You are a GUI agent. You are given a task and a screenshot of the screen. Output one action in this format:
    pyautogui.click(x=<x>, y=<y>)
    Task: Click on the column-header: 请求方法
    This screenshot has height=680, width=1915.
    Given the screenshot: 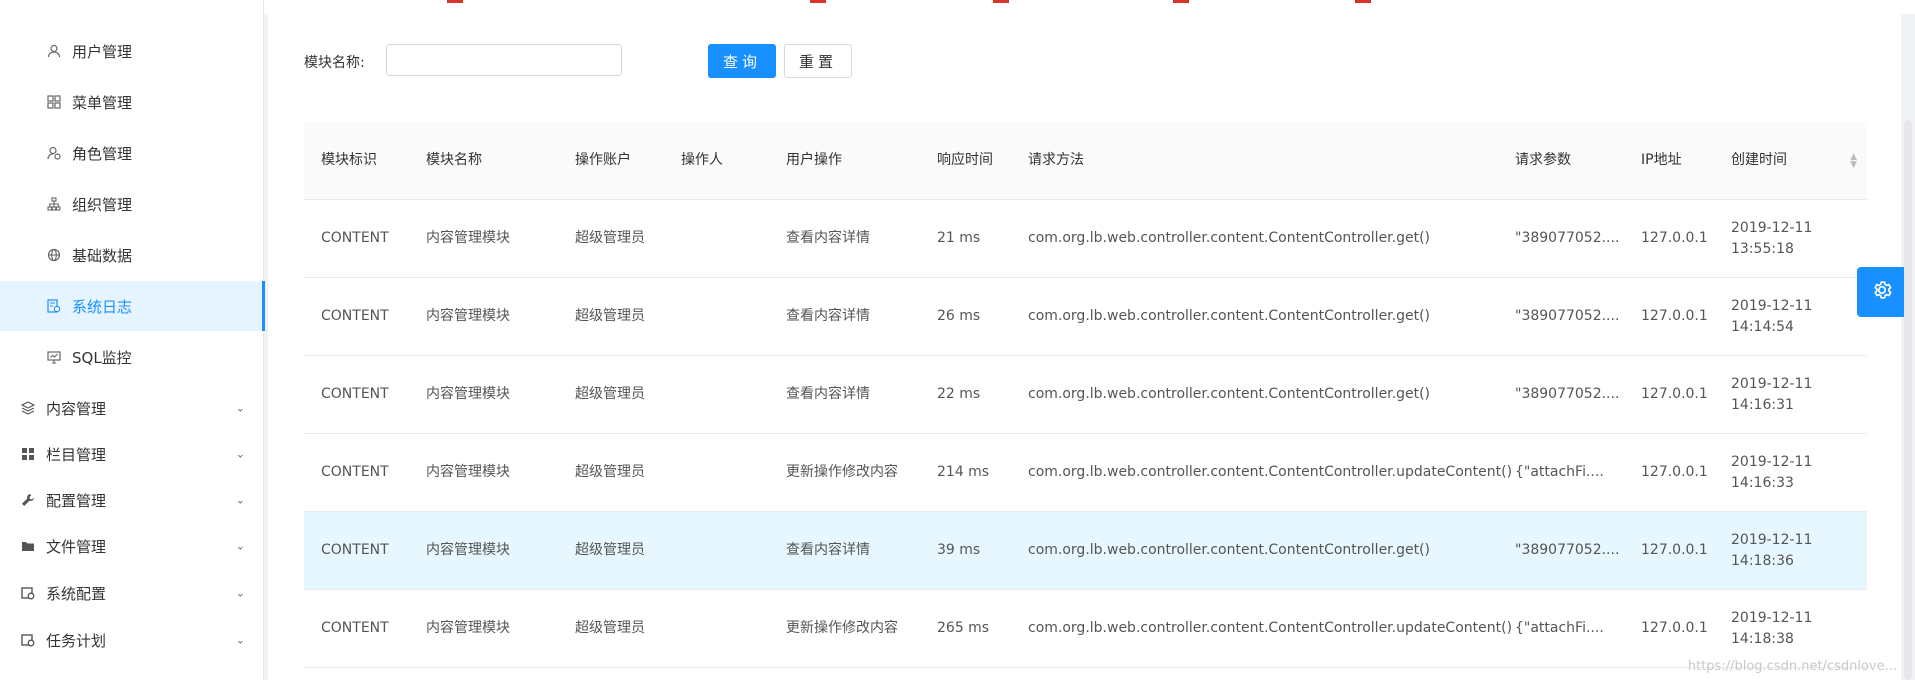 What is the action you would take?
    pyautogui.click(x=1268, y=160)
    